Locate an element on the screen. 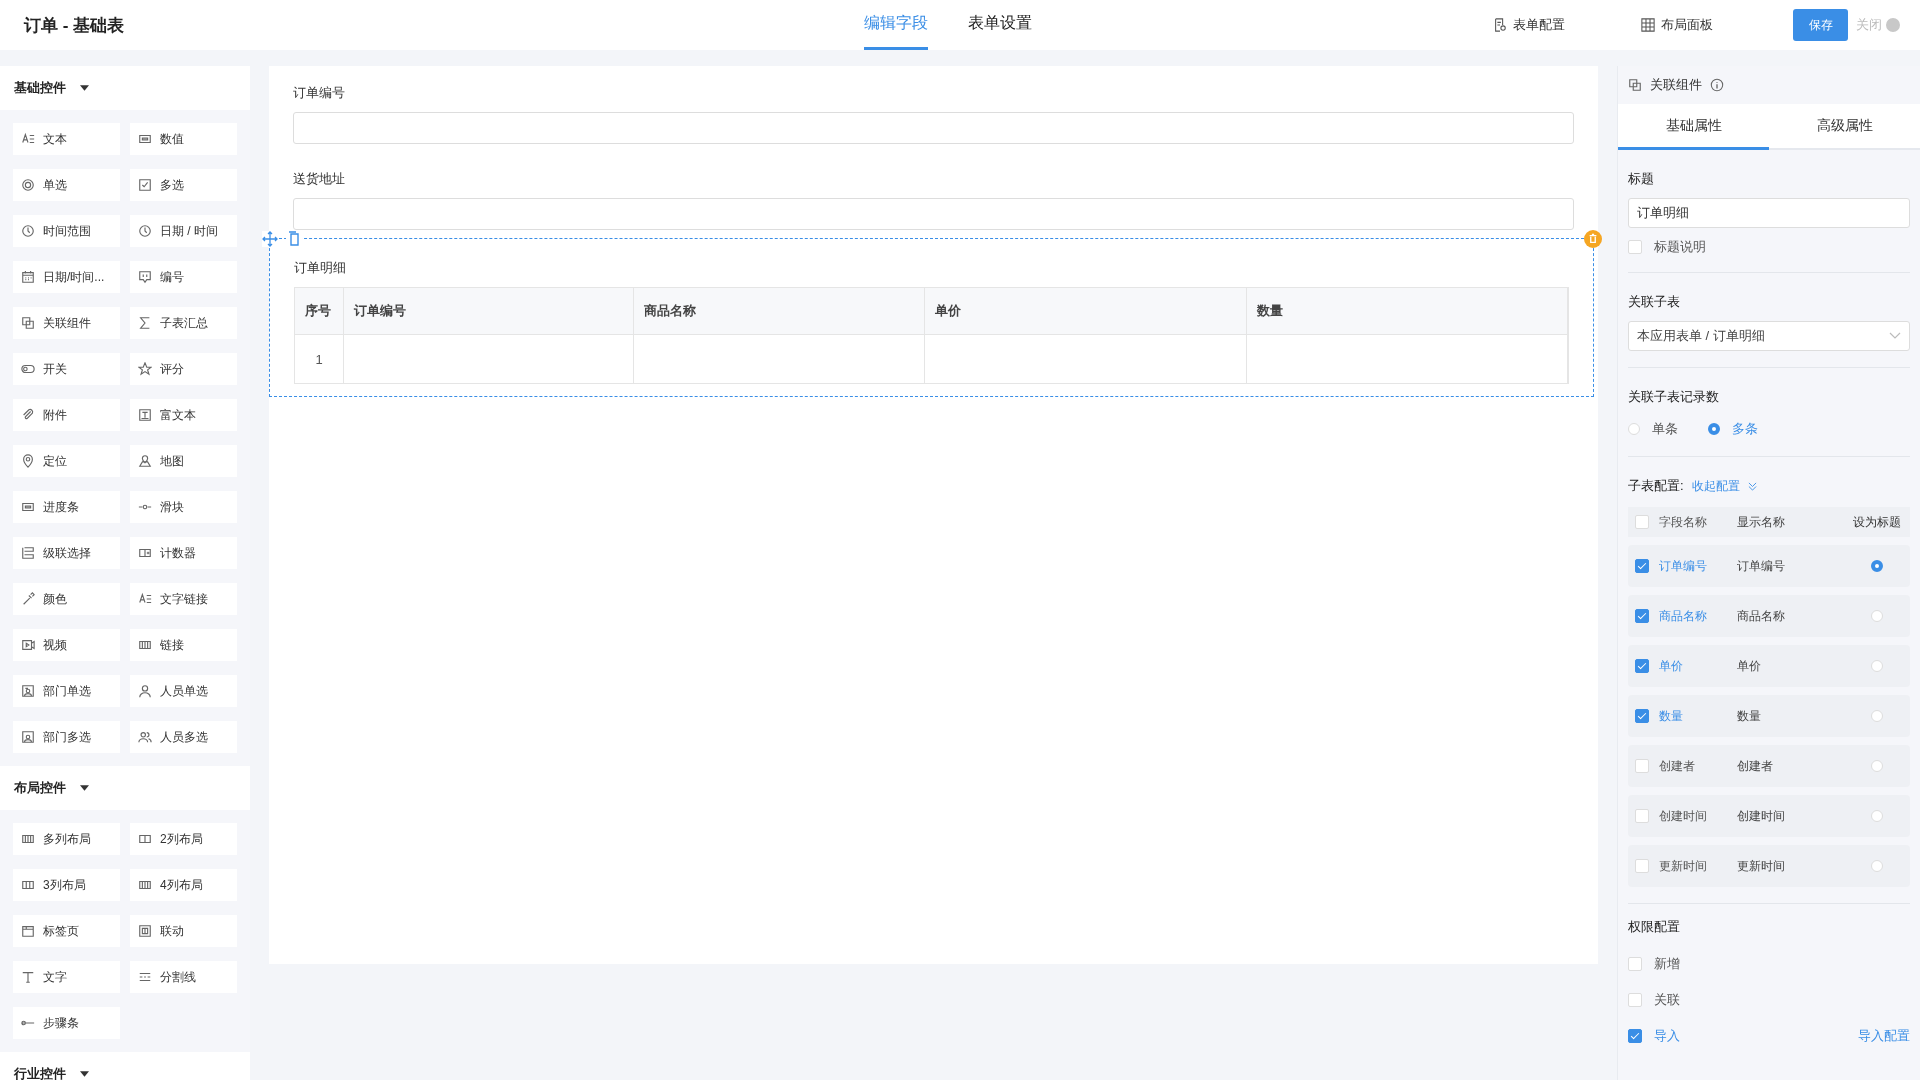 The height and width of the screenshot is (1080, 1920). video-icon is located at coordinates (28, 645).